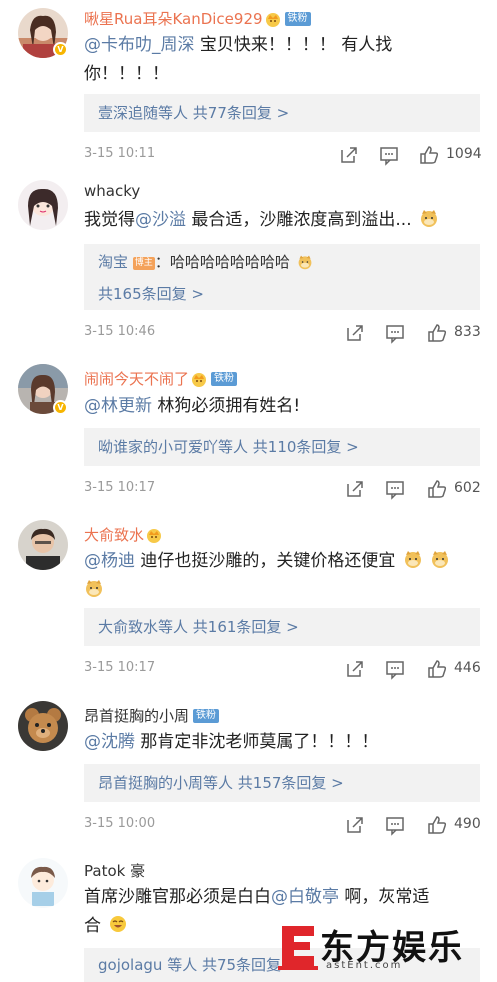 The height and width of the screenshot is (982, 497). Describe the element at coordinates (282, 294) in the screenshot. I see `reply-count-link: 共165条回复 >` at that location.